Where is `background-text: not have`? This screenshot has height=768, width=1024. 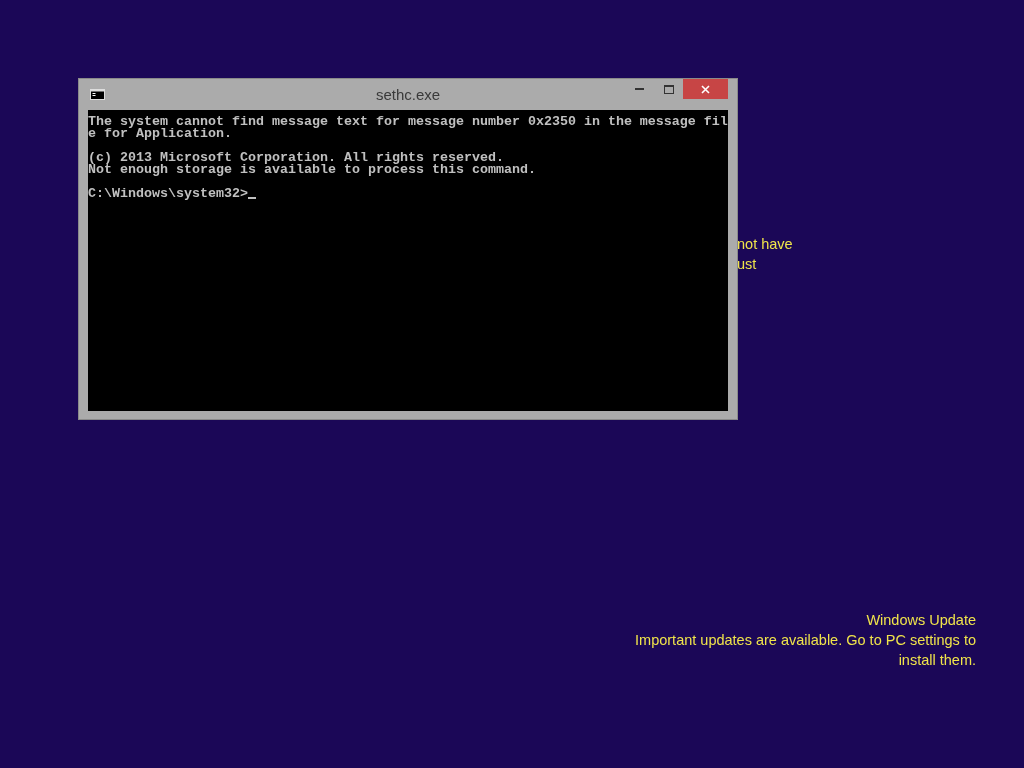 background-text: not have is located at coordinates (765, 244).